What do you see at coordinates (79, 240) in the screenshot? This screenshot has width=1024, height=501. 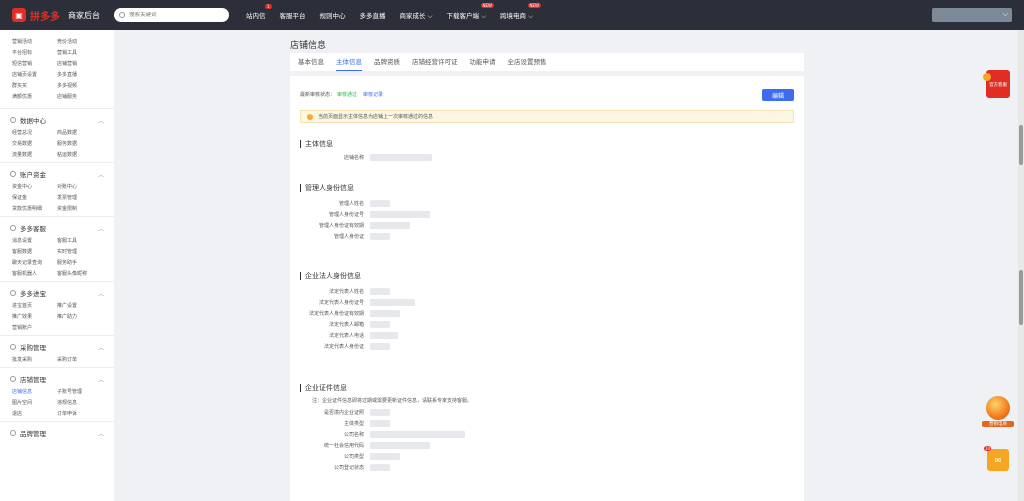 I see `sidebar-link: 客服工具` at bounding box center [79, 240].